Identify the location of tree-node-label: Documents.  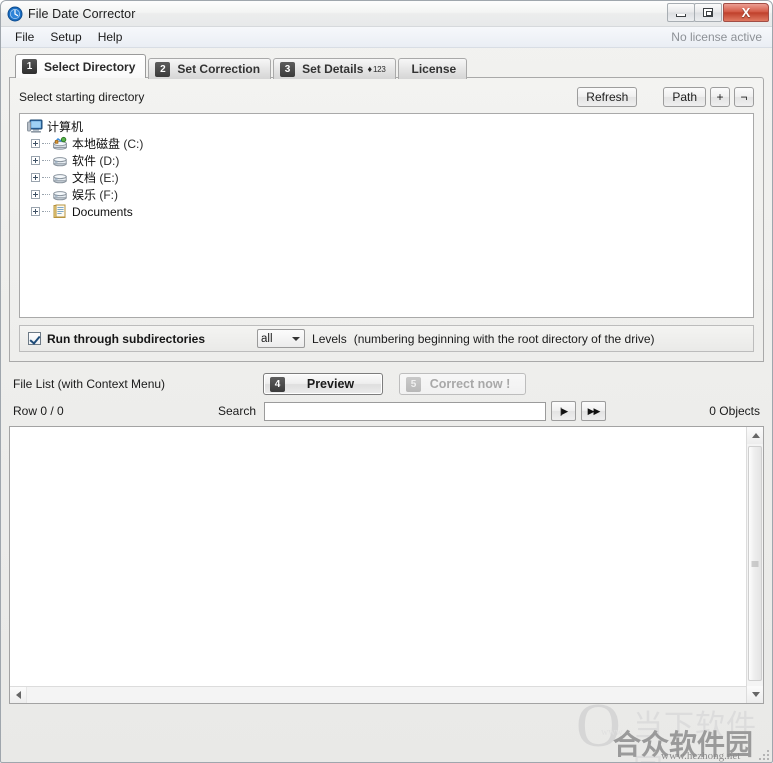
(102, 211).